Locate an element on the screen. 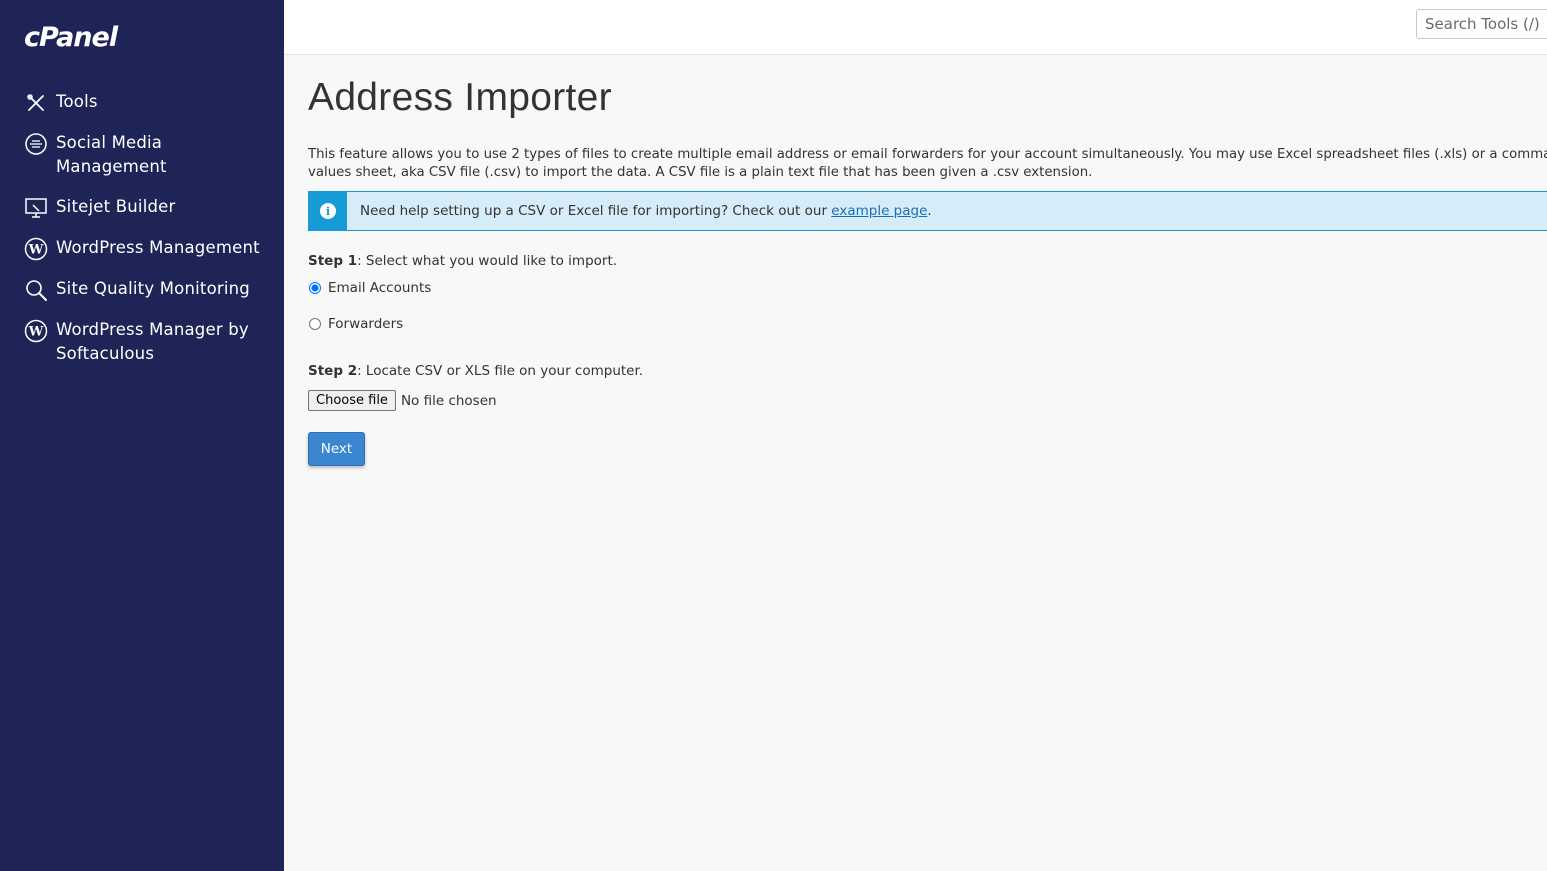 Image resolution: width=1547 pixels, height=871 pixels. file-status: No file chosen is located at coordinates (448, 400).